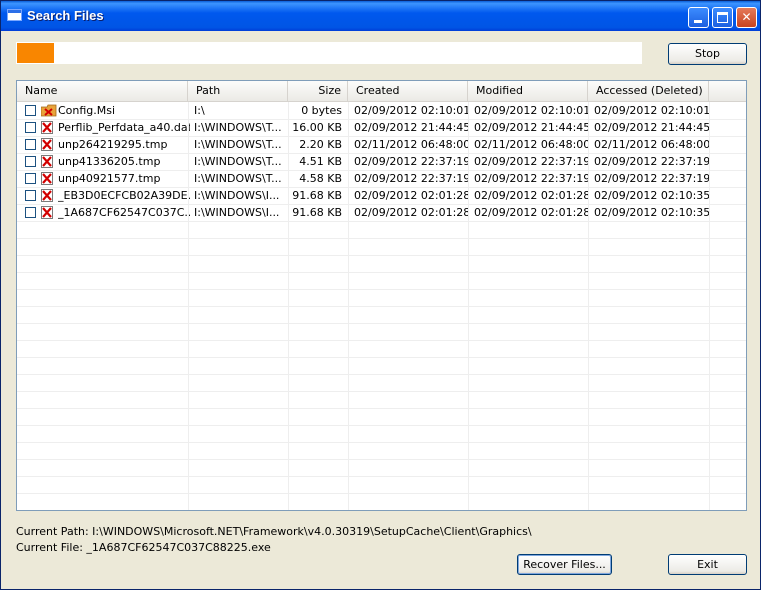 This screenshot has height=590, width=761. I want to click on column-header-accessed: Accessed (Deleted), so click(648, 91).